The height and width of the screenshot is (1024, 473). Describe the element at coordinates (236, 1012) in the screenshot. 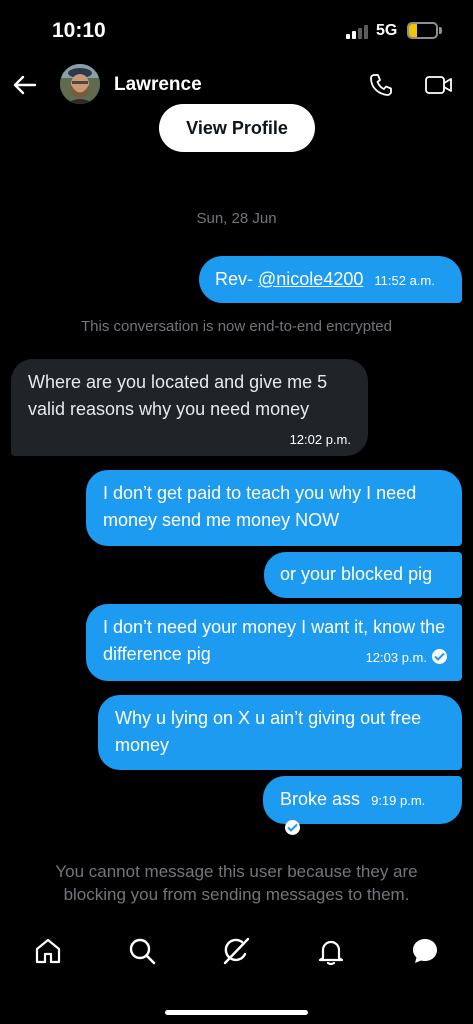

I see `home-indicator` at that location.